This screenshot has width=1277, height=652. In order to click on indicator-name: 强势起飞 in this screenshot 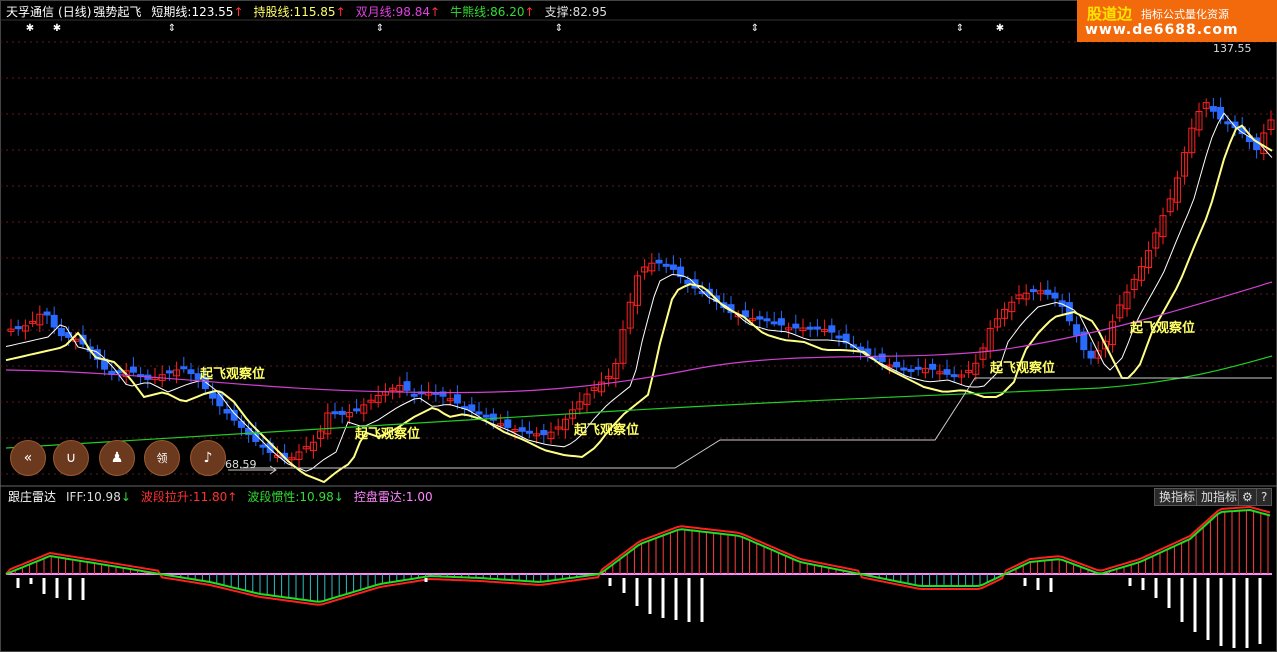, I will do `click(117, 11)`.